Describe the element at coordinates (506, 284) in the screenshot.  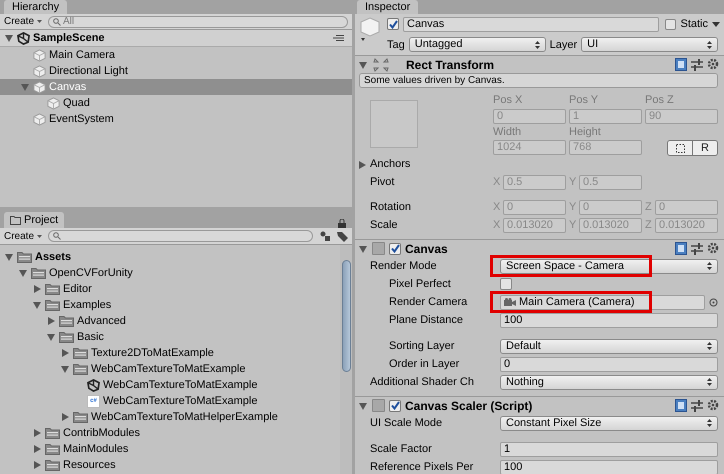
I see `checkbox` at that location.